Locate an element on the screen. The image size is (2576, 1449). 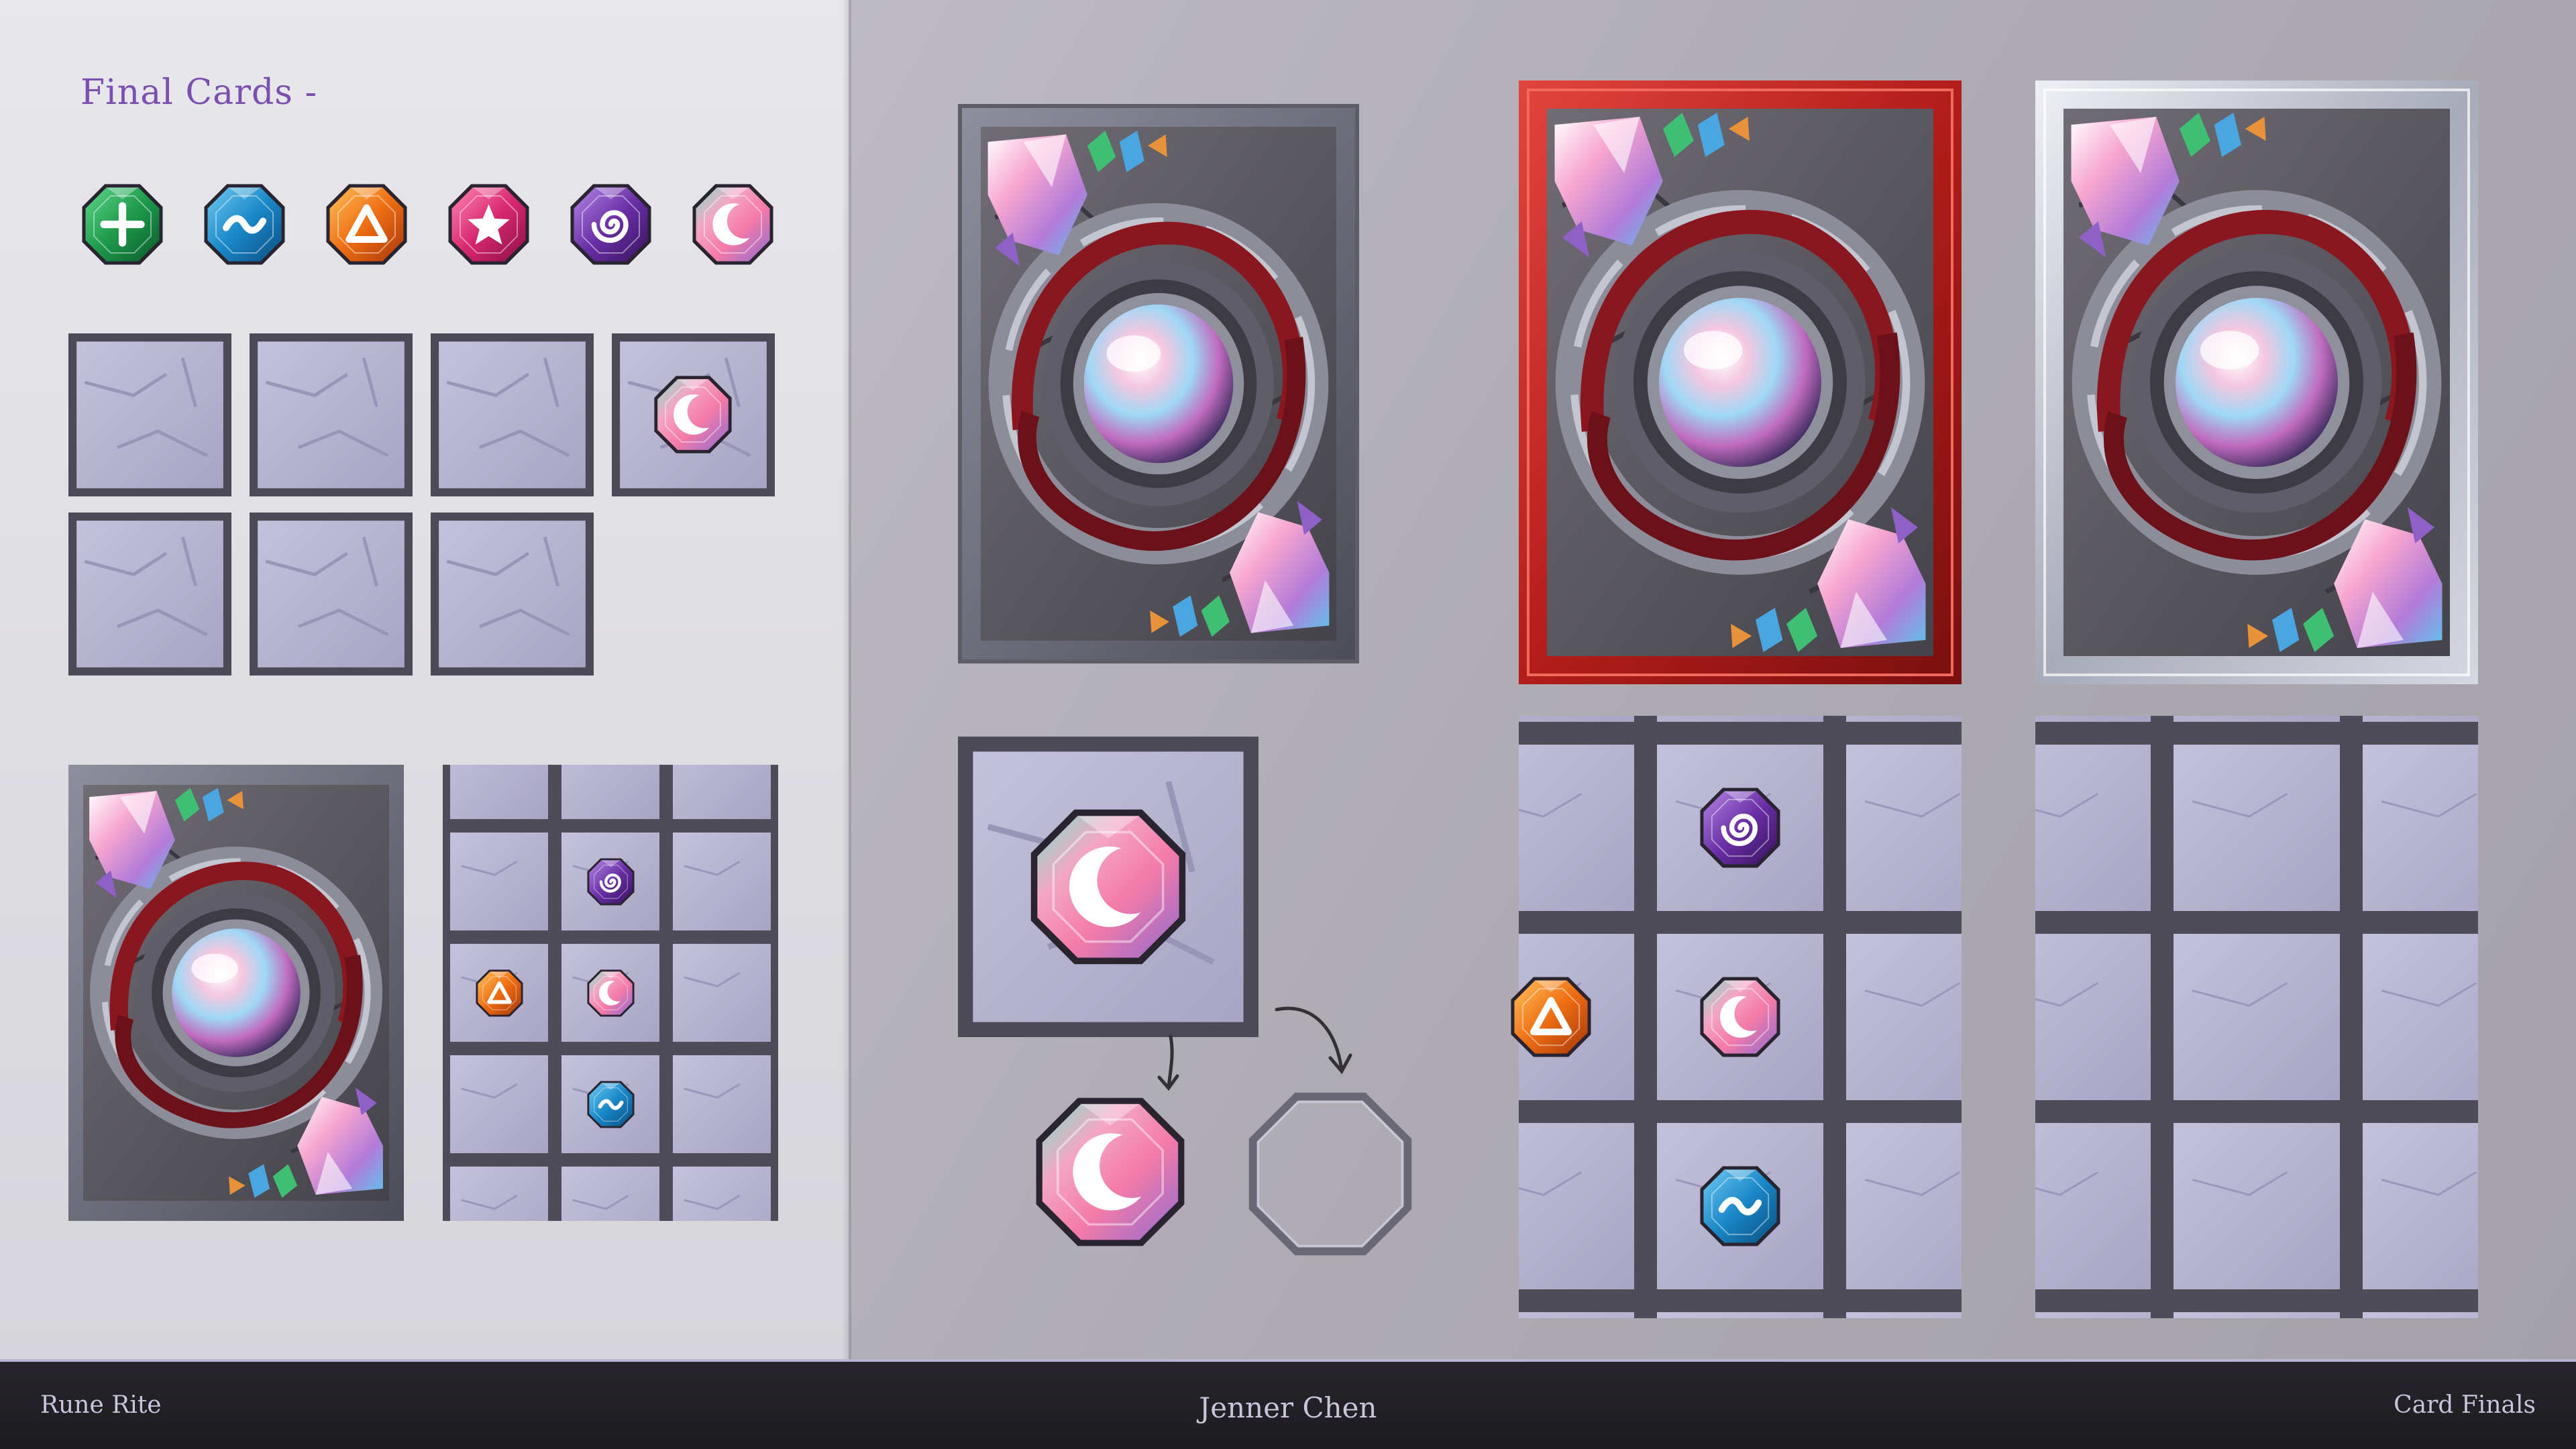
game-board-empty is located at coordinates (2256, 1017).